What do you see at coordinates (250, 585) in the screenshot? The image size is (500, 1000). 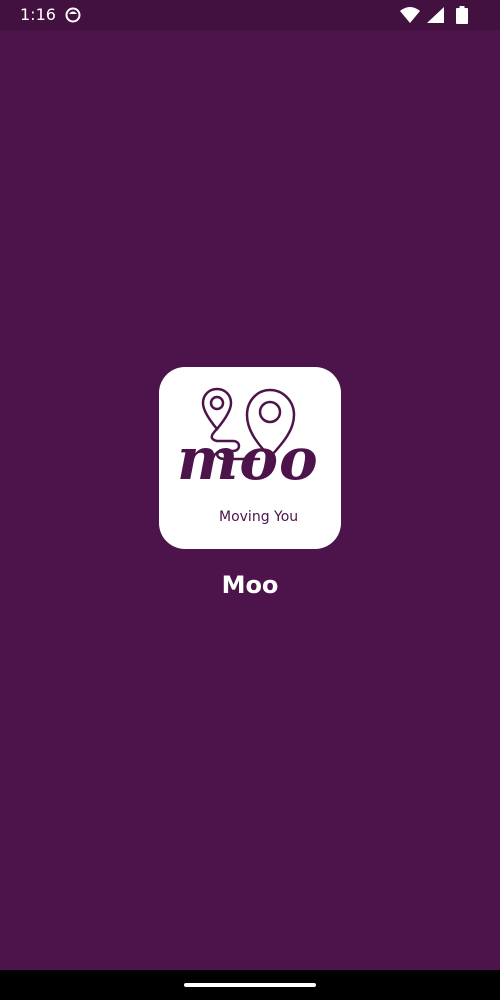 I see `app-name: Moo` at bounding box center [250, 585].